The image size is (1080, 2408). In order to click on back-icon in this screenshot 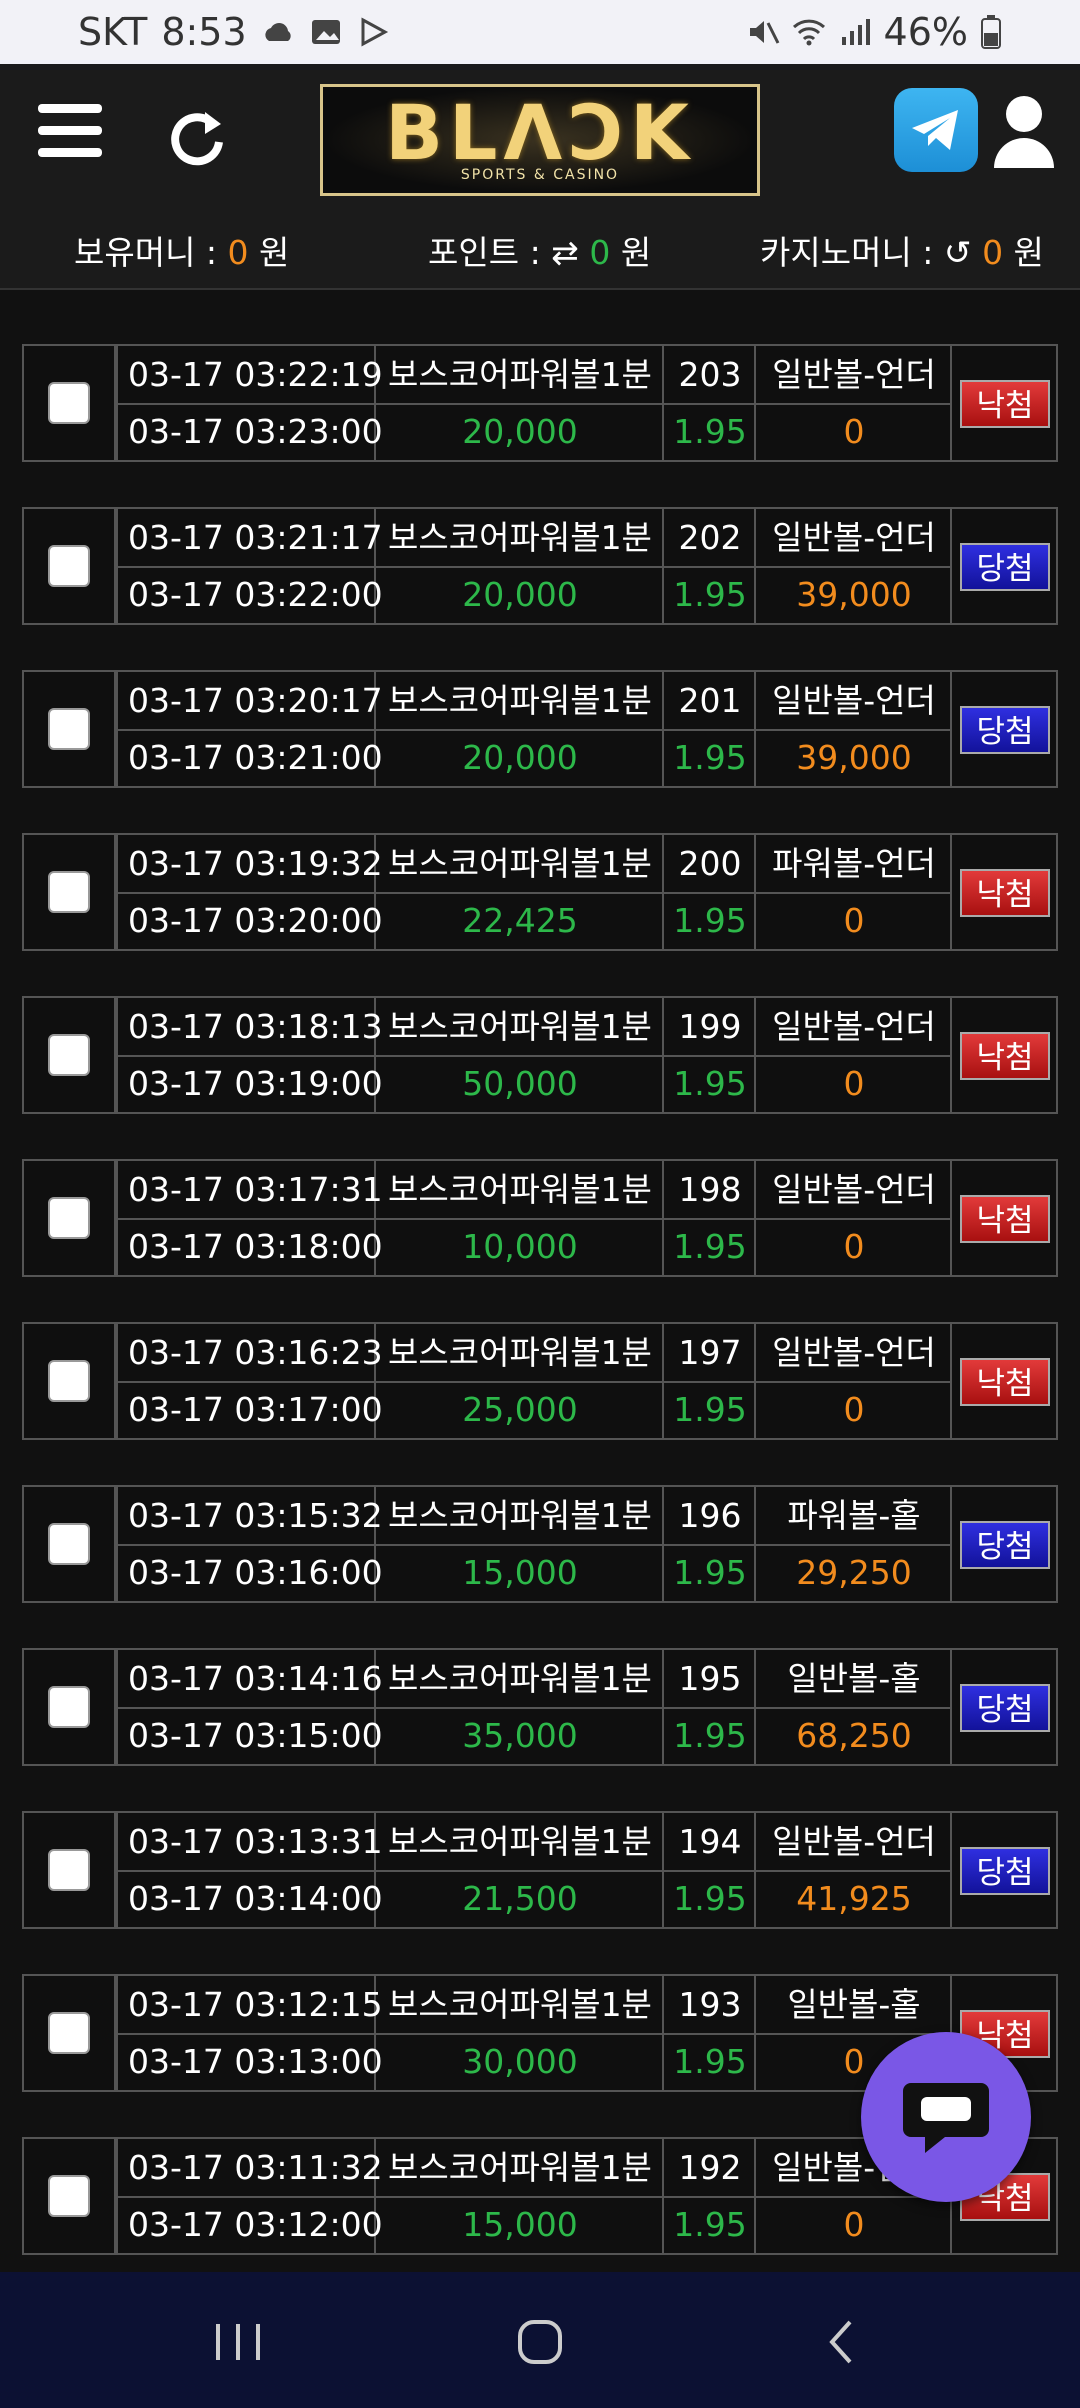, I will do `click(842, 2342)`.